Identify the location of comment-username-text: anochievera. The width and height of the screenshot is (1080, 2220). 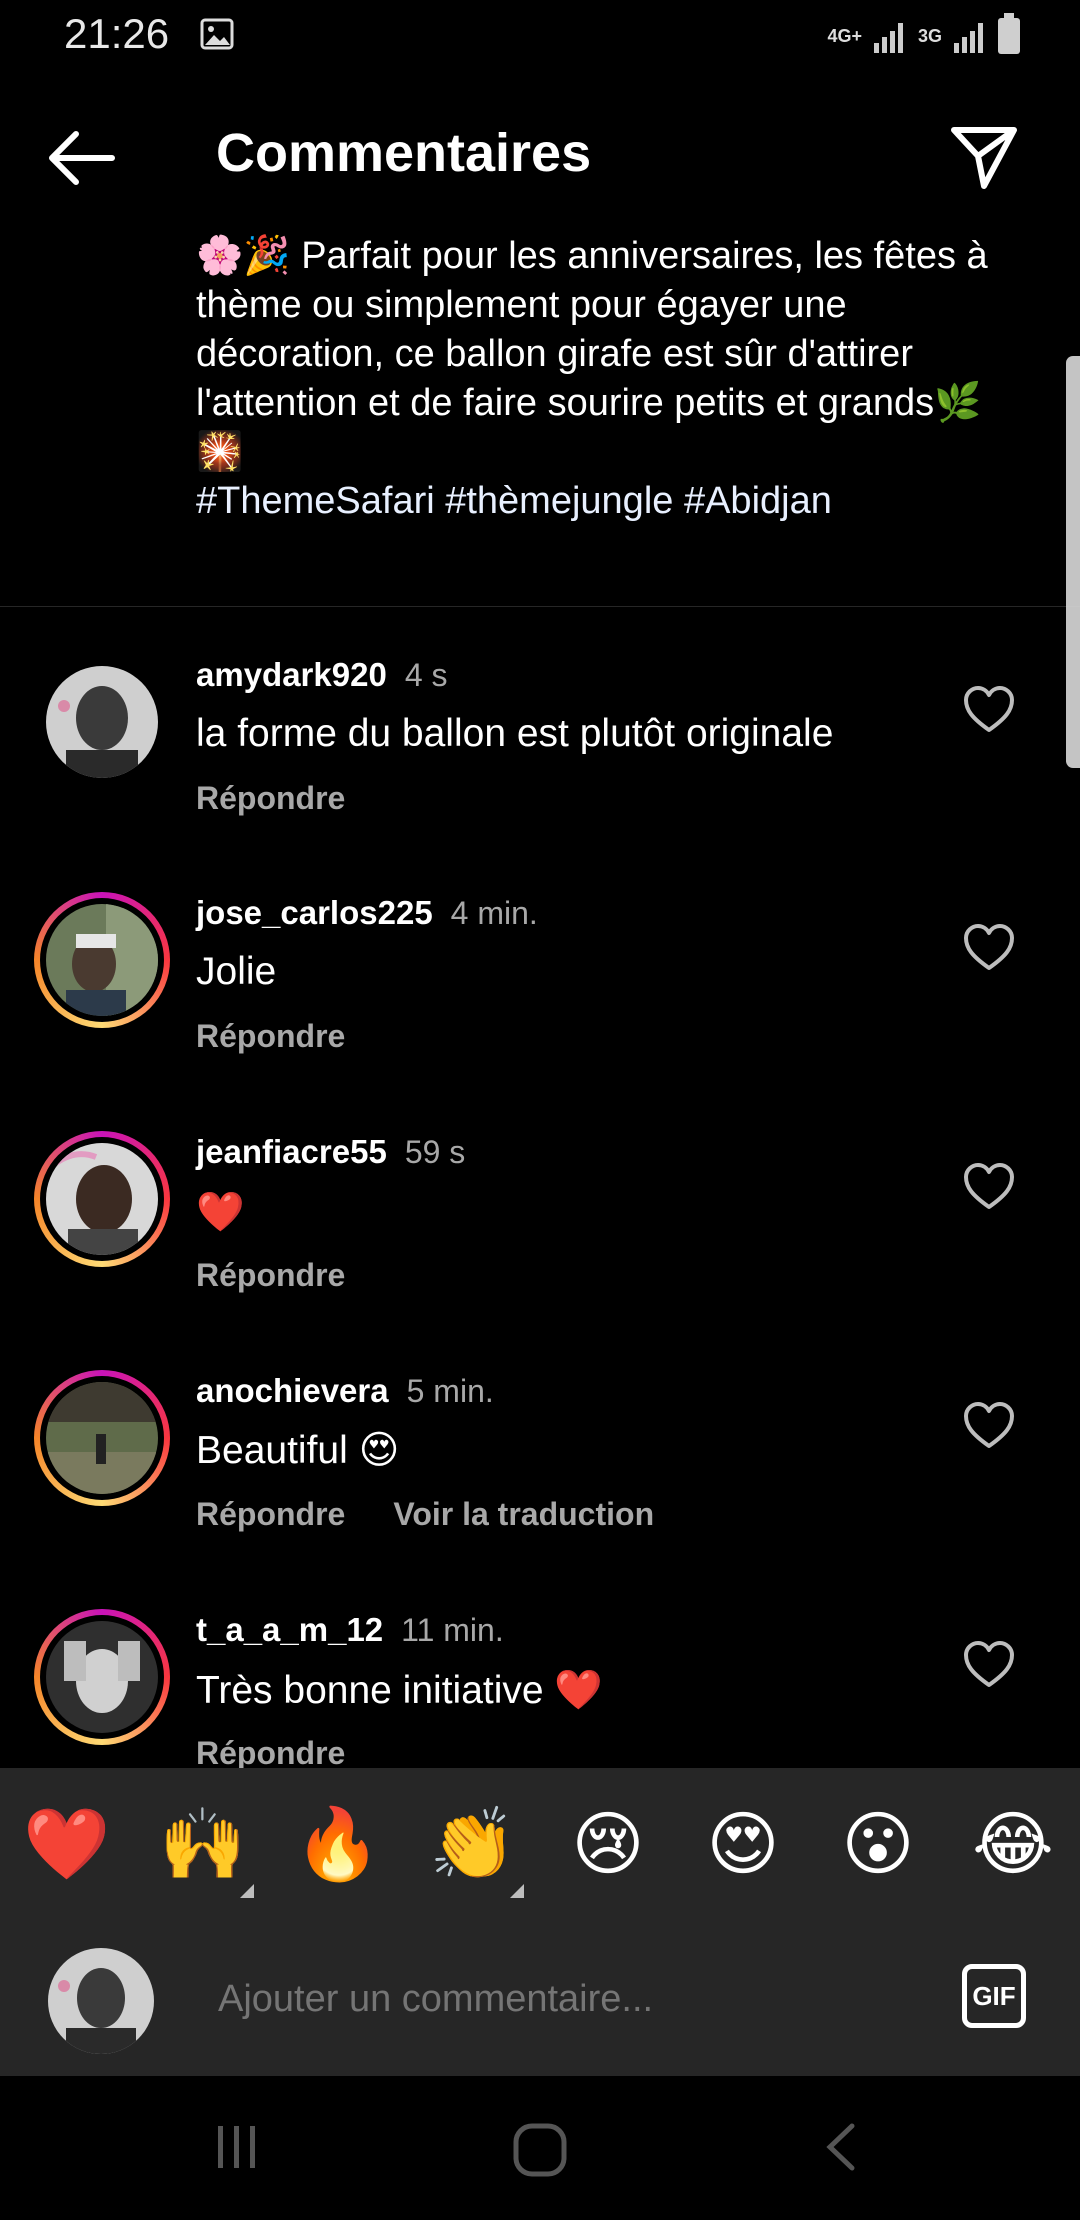
(292, 1390).